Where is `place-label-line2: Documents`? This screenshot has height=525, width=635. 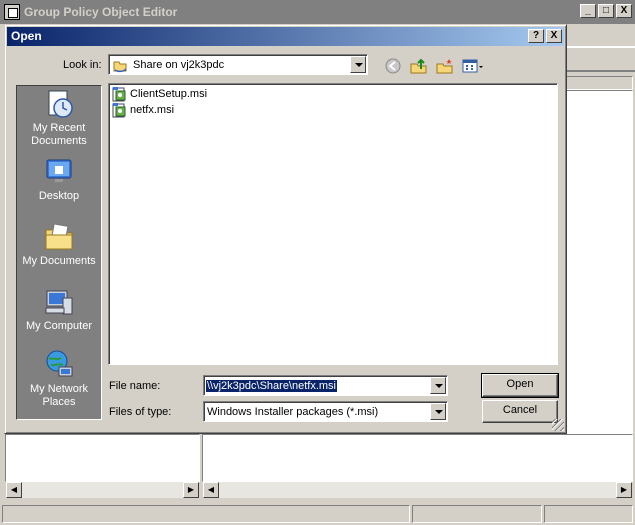
place-label-line2: Documents is located at coordinates (59, 141).